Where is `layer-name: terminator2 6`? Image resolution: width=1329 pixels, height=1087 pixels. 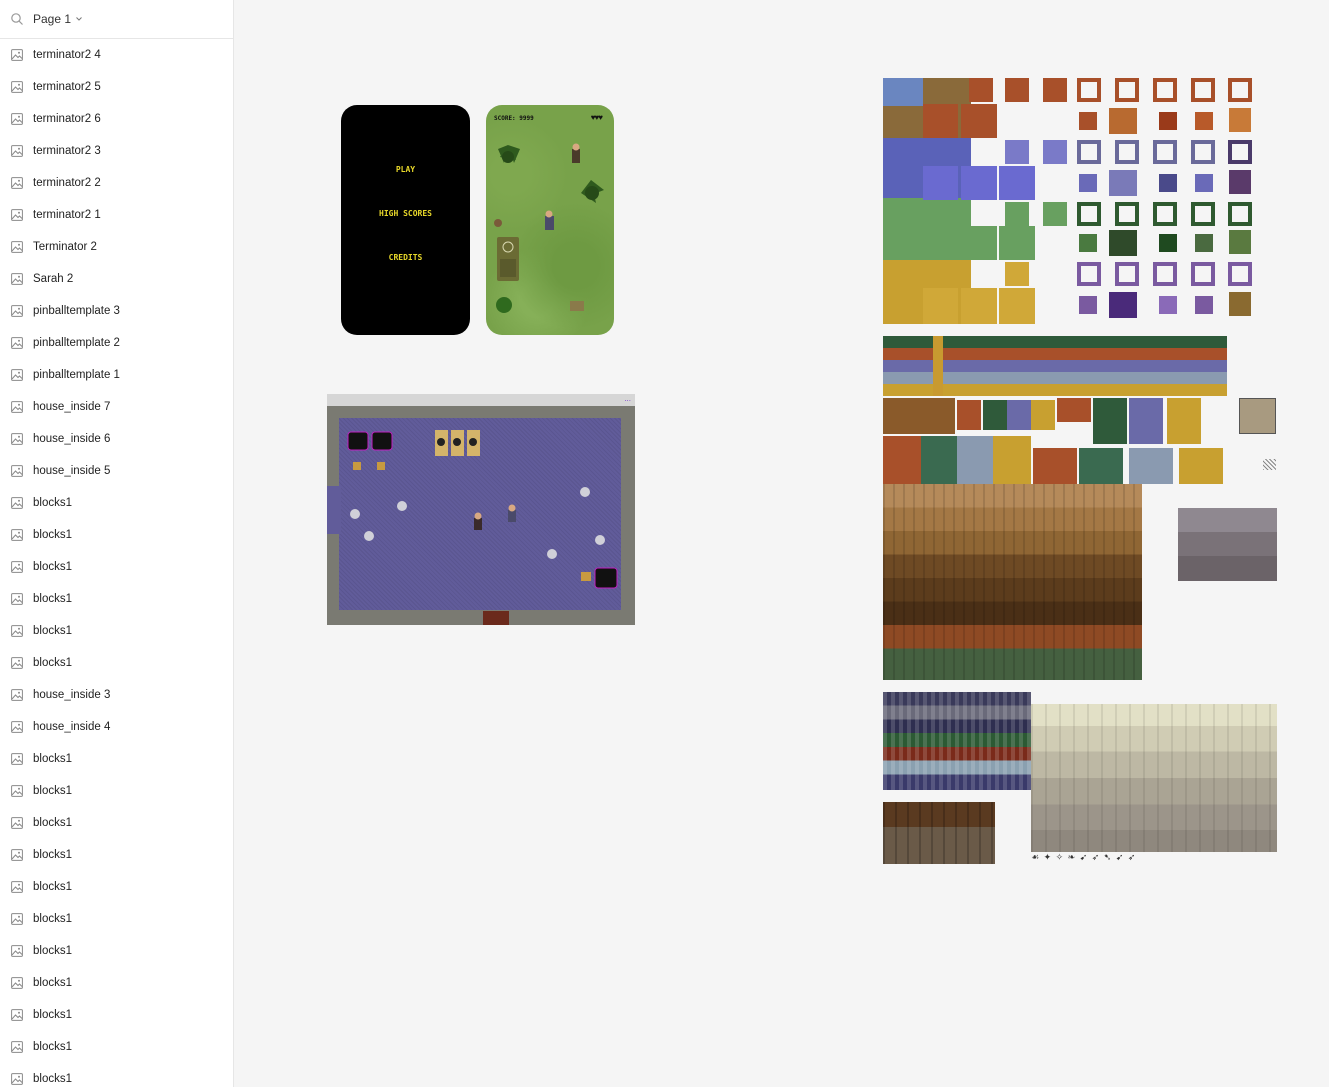 layer-name: terminator2 6 is located at coordinates (67, 119).